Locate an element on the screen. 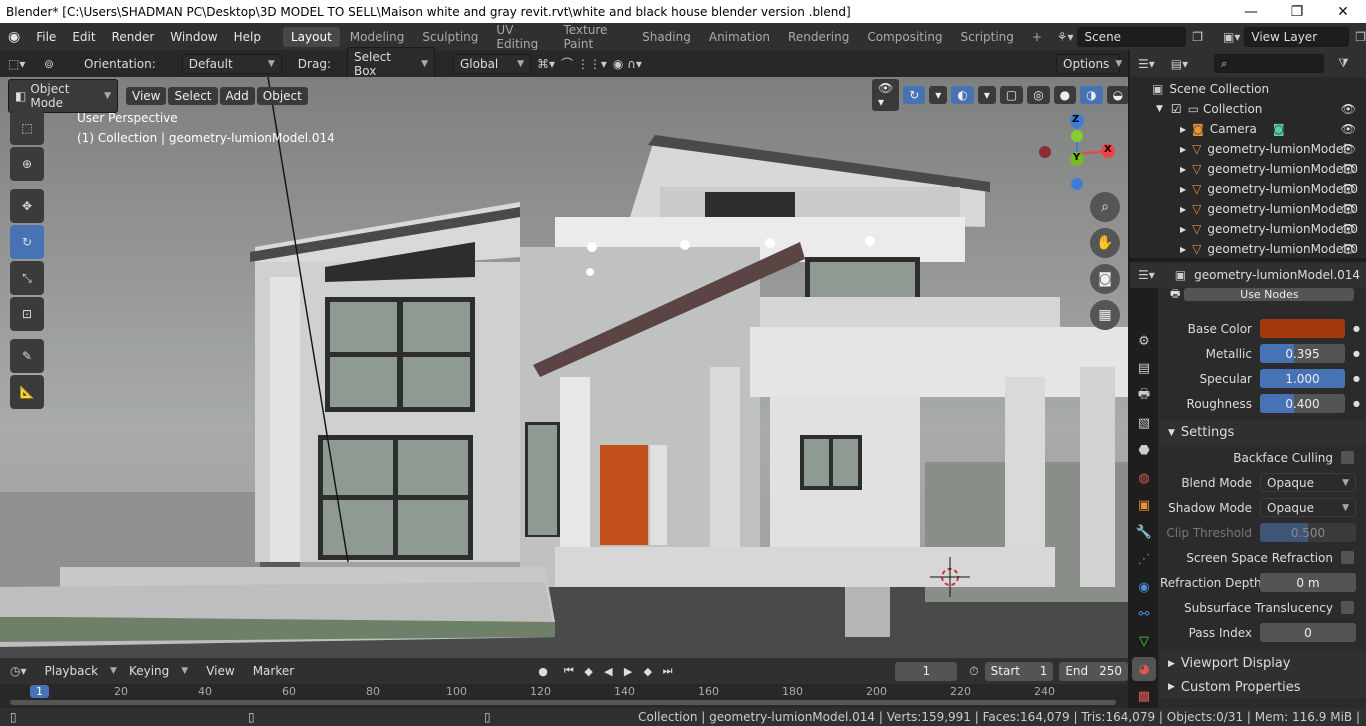 The image size is (1366, 726). pivot-icon: ⊚ is located at coordinates (61, 64).